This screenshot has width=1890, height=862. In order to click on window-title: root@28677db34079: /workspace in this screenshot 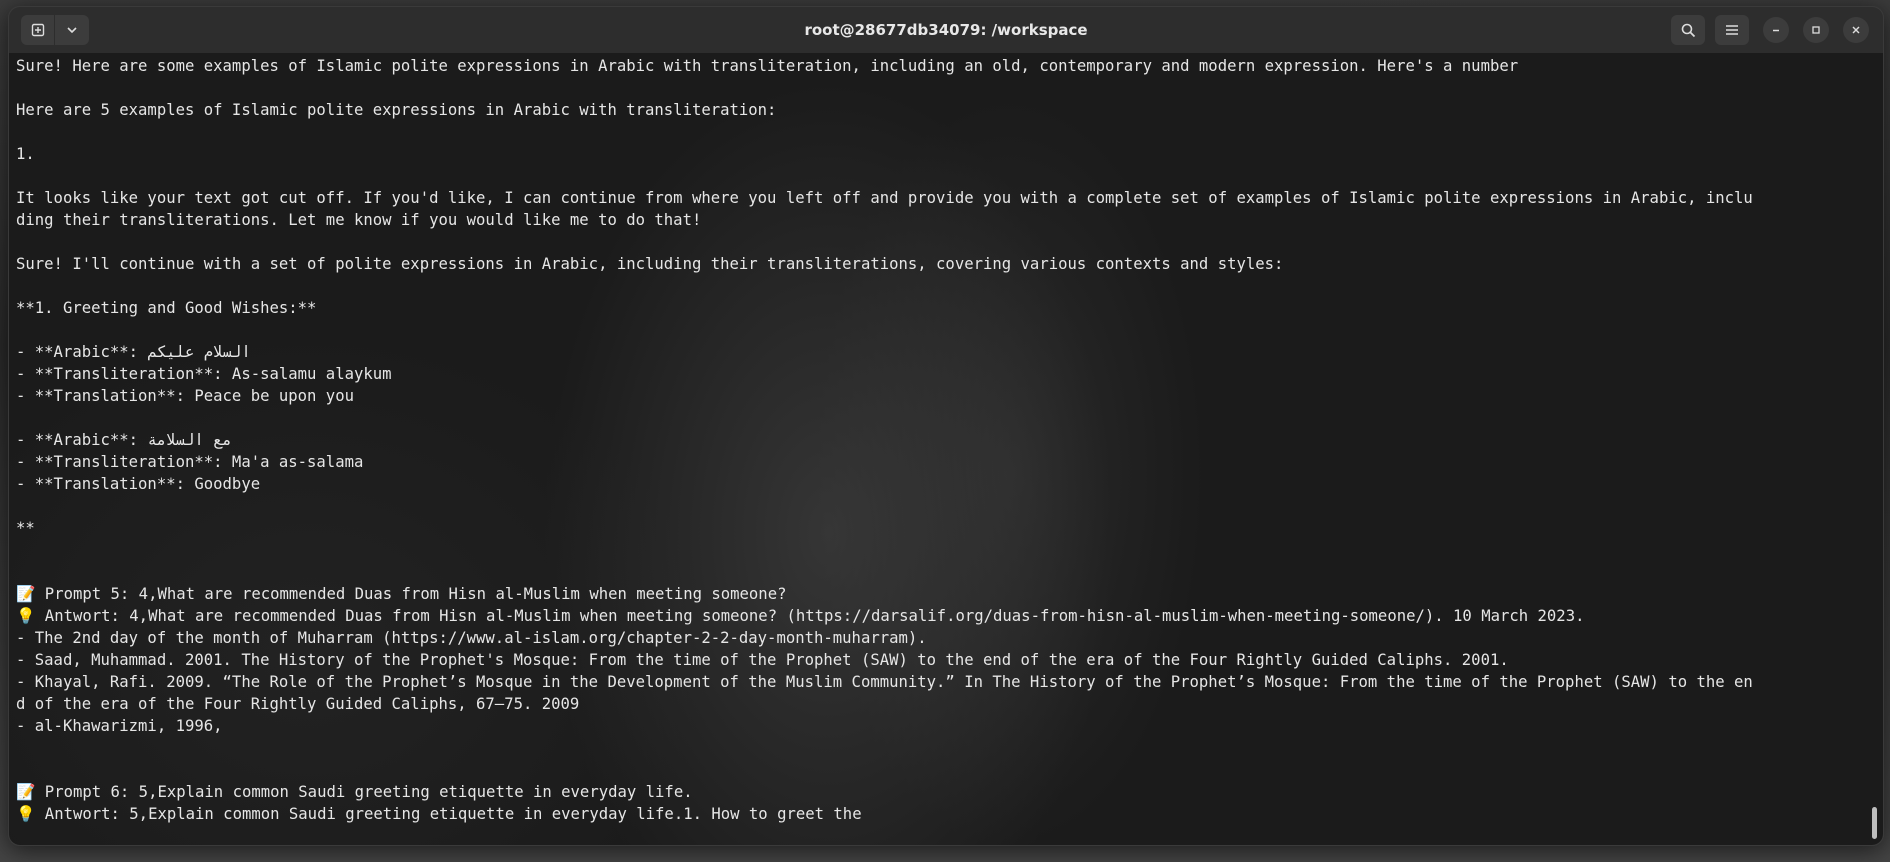, I will do `click(946, 30)`.